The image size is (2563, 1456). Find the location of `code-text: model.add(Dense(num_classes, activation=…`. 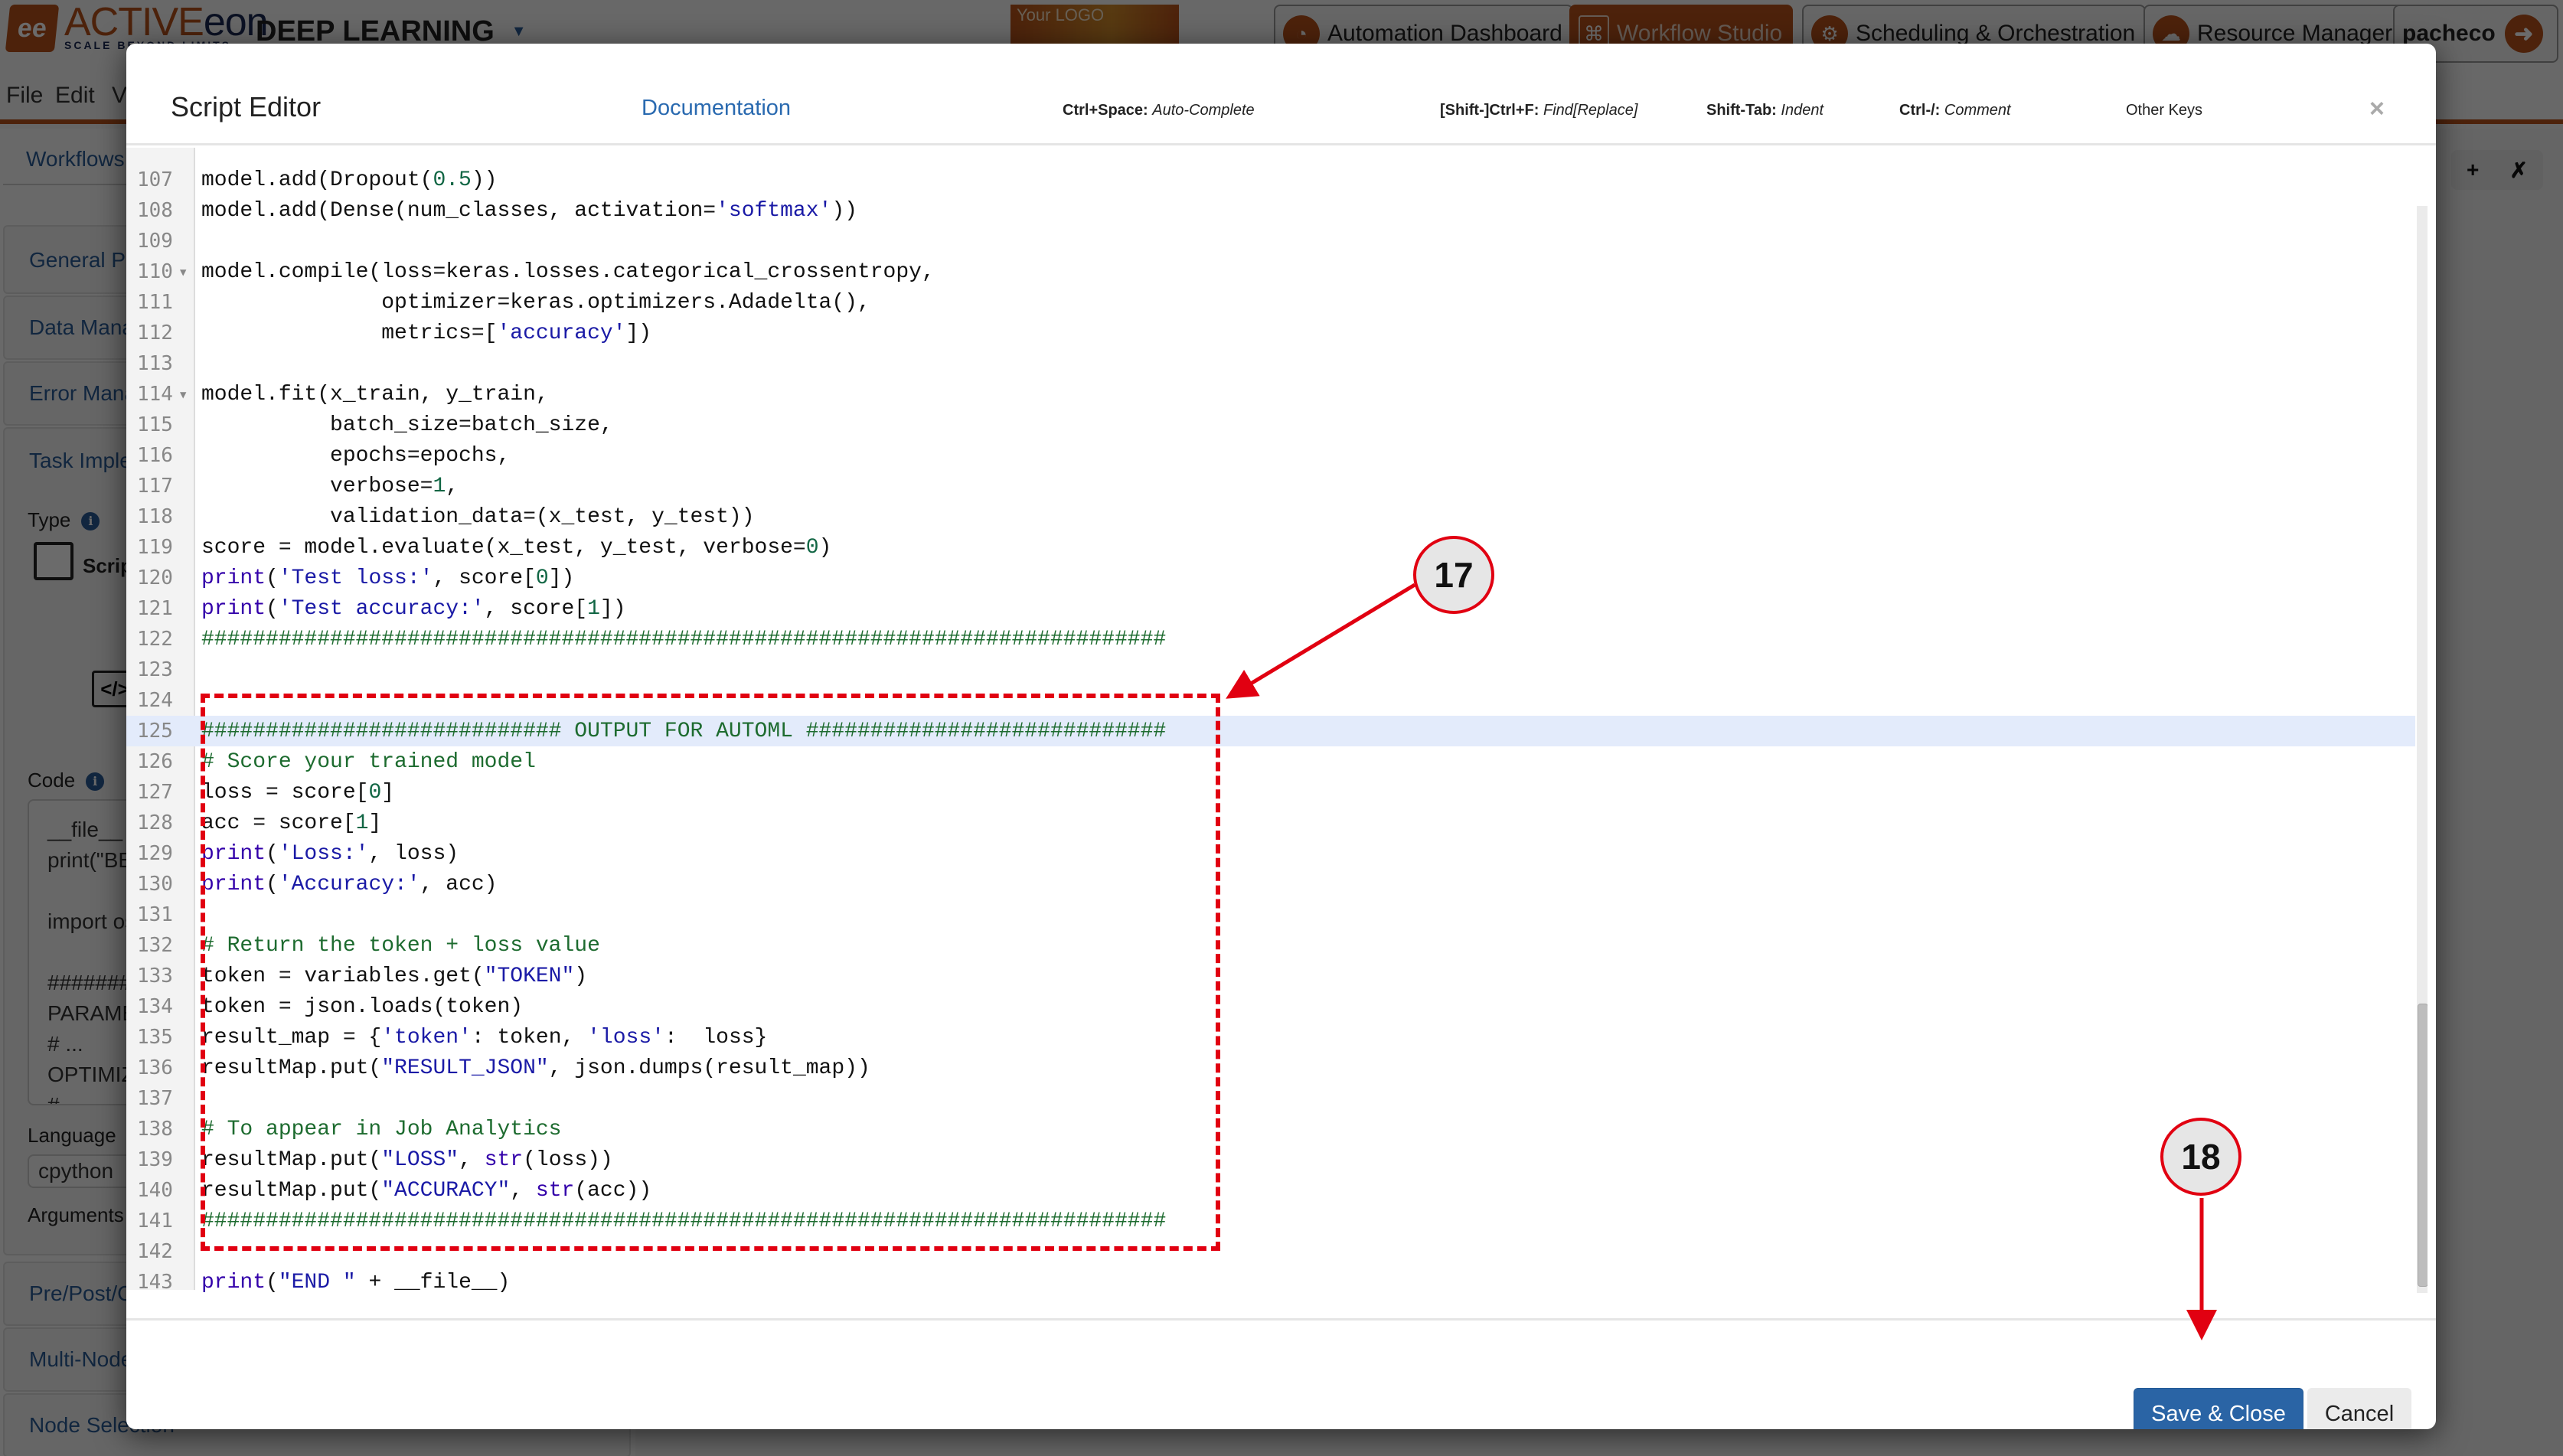

code-text: model.add(Dense(num_classes, activation=… is located at coordinates (526, 211).